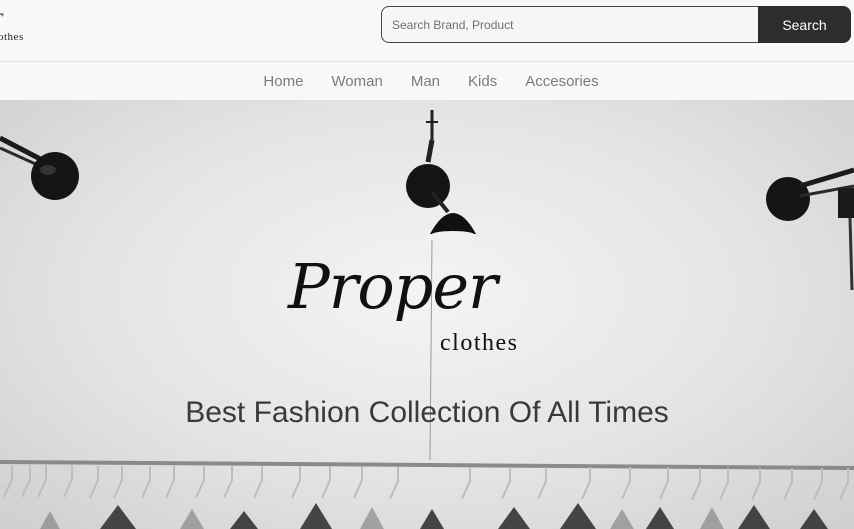  I want to click on logo-script-text: er, so click(1, 18).